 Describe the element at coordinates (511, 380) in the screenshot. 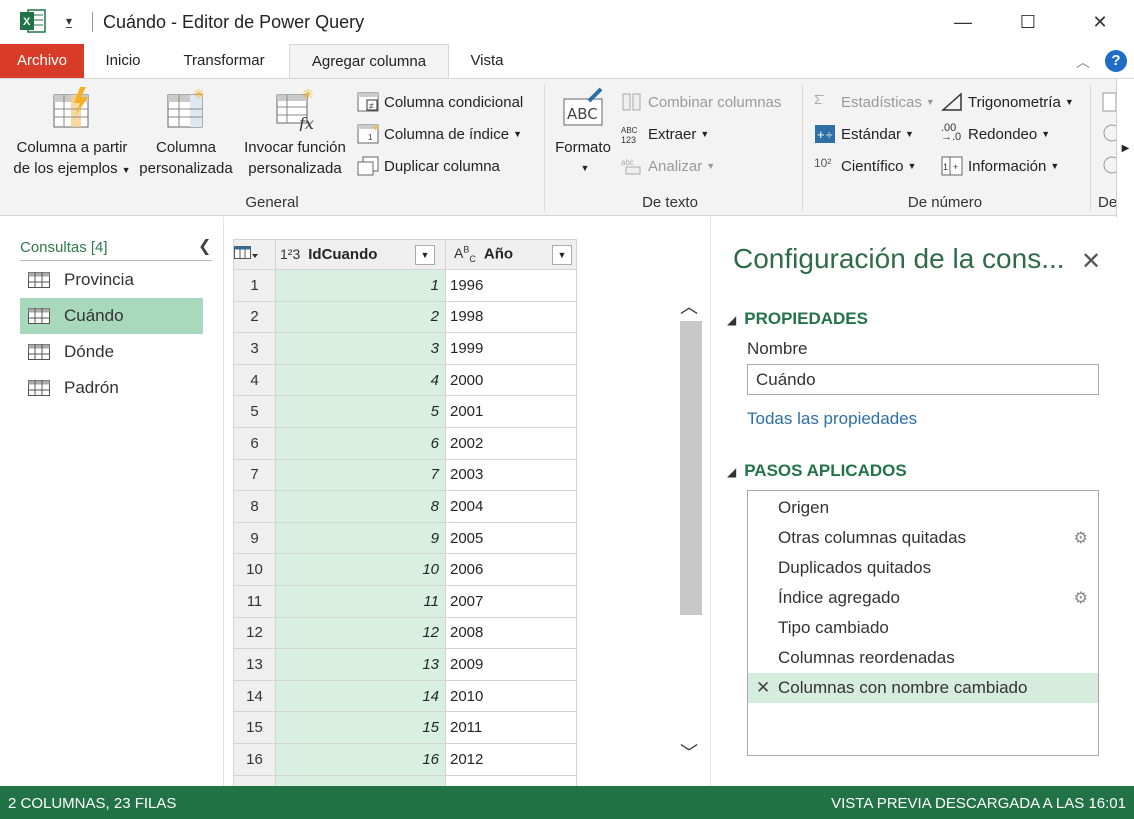

I see `cell-ano: 2000` at that location.